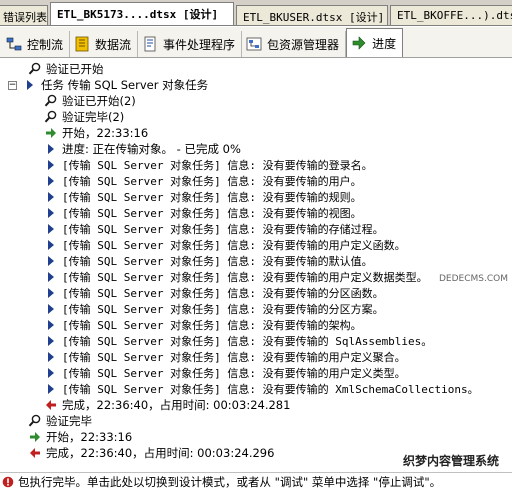 This screenshot has width=512, height=490. I want to click on tab-event-handlers: 事件处理程序, so click(190, 44).